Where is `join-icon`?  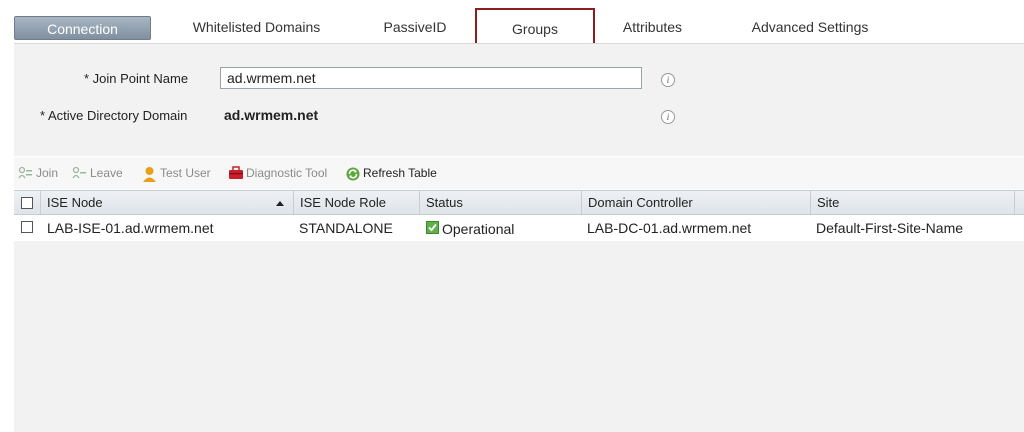 join-icon is located at coordinates (25, 173).